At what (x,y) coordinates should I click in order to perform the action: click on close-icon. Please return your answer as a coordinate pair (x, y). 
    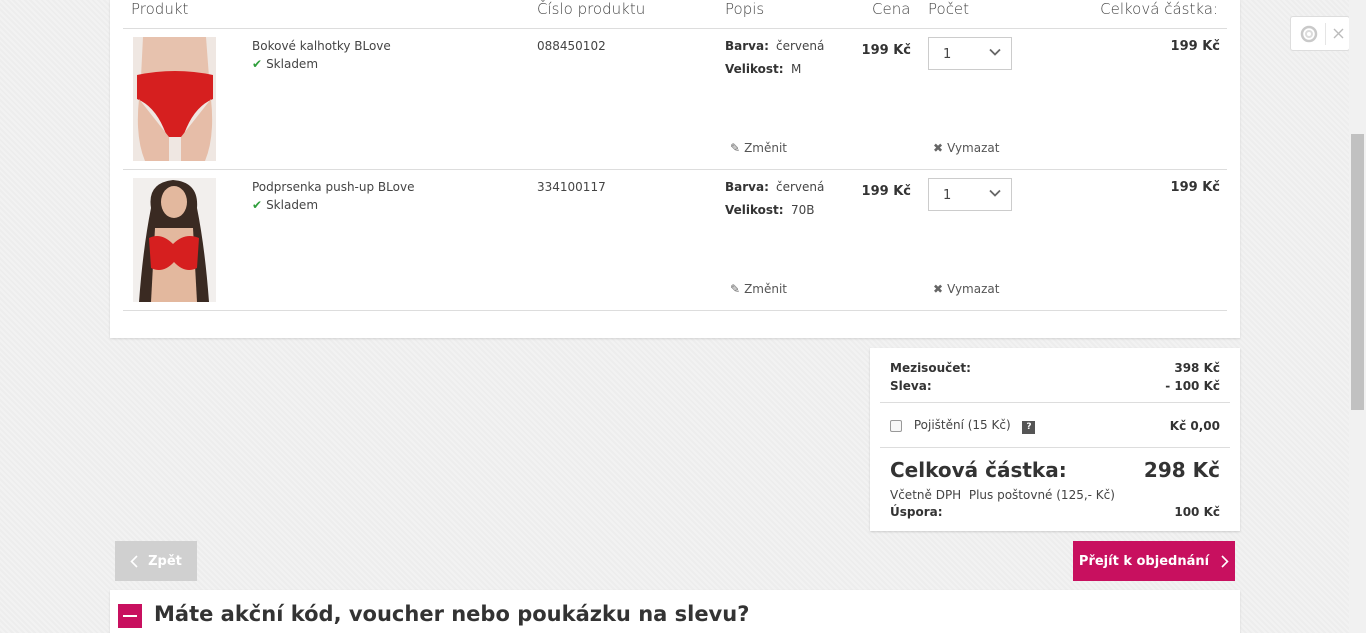
    Looking at the image, I should click on (1338, 33).